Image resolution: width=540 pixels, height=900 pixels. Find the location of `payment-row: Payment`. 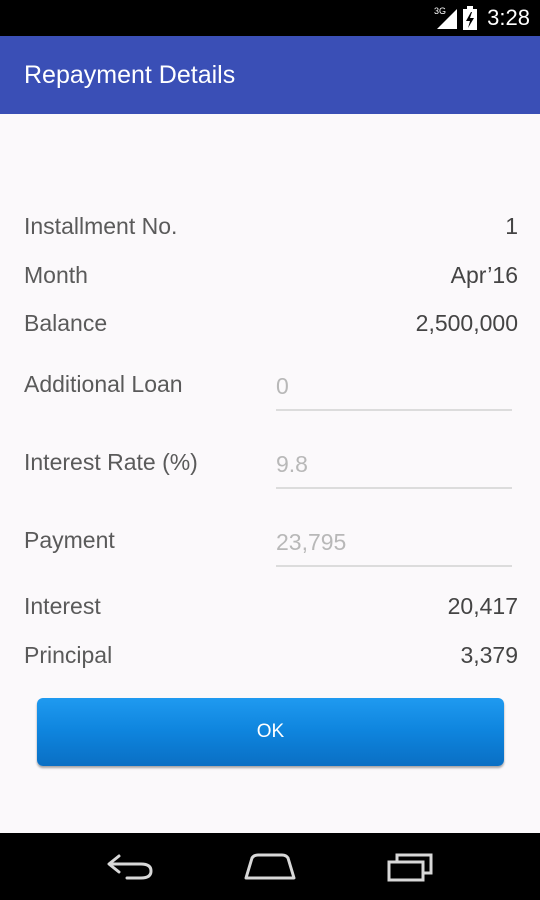

payment-row: Payment is located at coordinates (269, 548).